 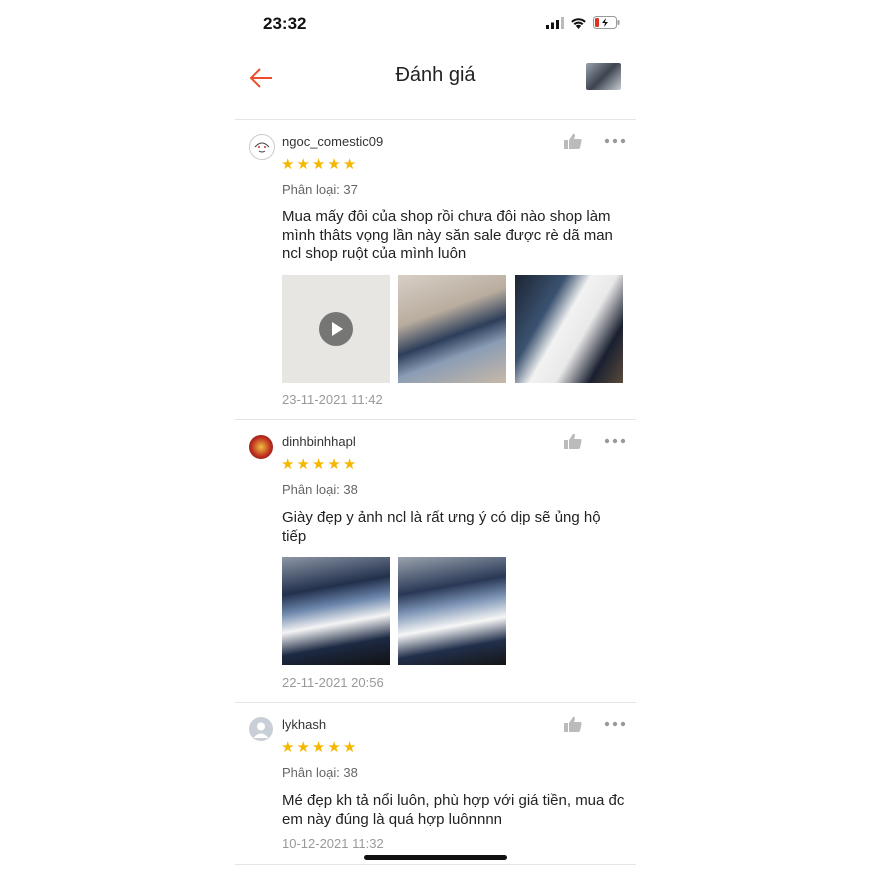 What do you see at coordinates (435, 75) in the screenshot?
I see `page-title: Đánh giá` at bounding box center [435, 75].